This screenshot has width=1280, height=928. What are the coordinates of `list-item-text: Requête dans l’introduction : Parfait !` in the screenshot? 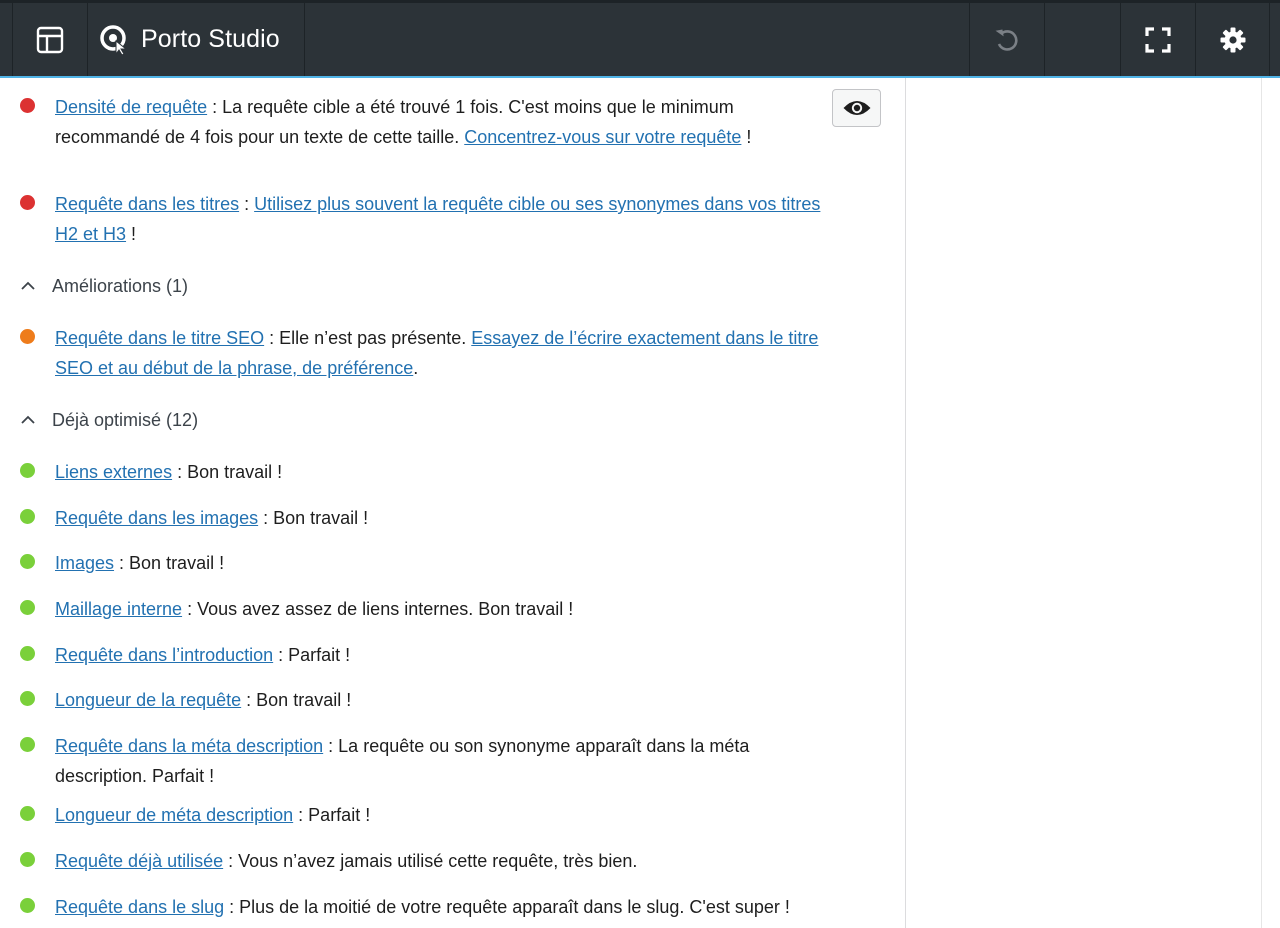 It's located at (203, 655).